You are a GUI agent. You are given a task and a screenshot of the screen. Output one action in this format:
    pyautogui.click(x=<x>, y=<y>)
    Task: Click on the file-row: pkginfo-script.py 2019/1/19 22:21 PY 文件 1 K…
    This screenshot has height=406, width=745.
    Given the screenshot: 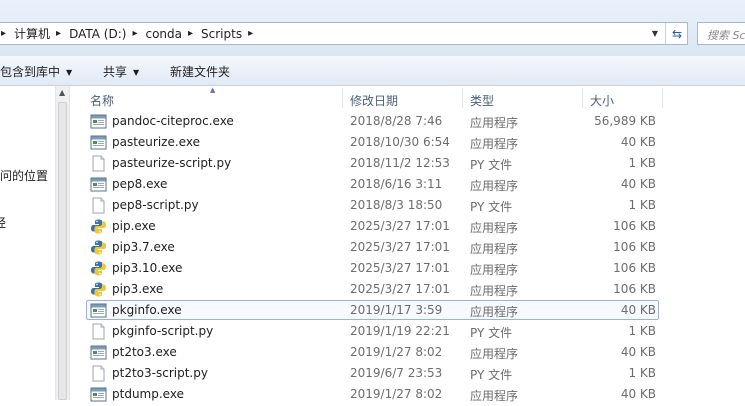 What is the action you would take?
    pyautogui.click(x=408, y=331)
    